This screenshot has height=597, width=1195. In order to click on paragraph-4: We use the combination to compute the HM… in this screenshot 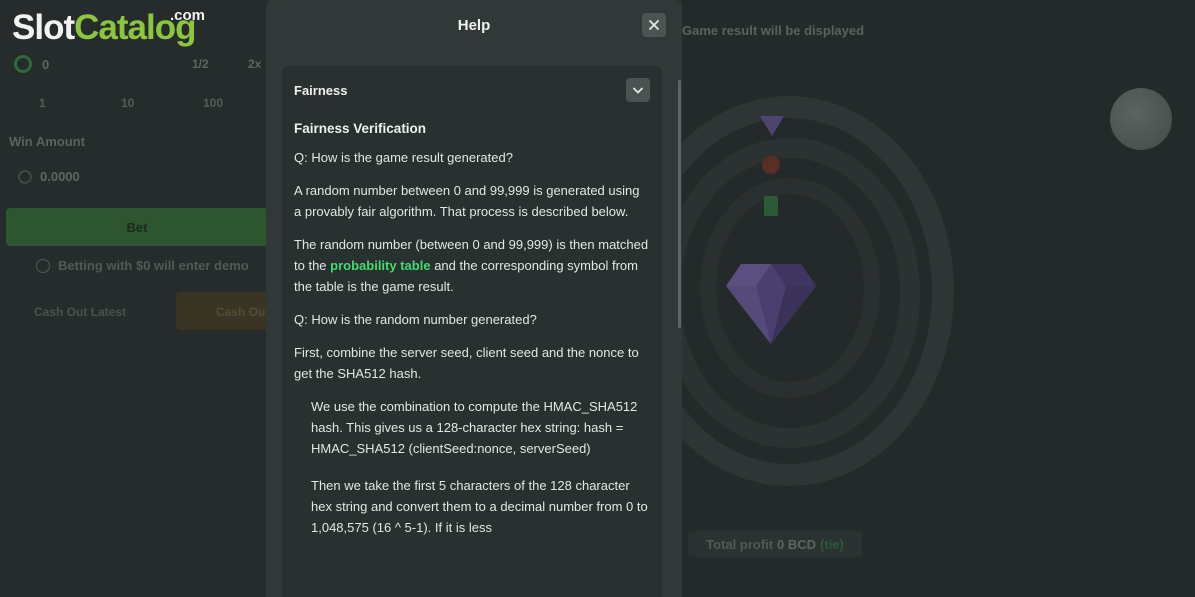, I will do `click(474, 427)`.